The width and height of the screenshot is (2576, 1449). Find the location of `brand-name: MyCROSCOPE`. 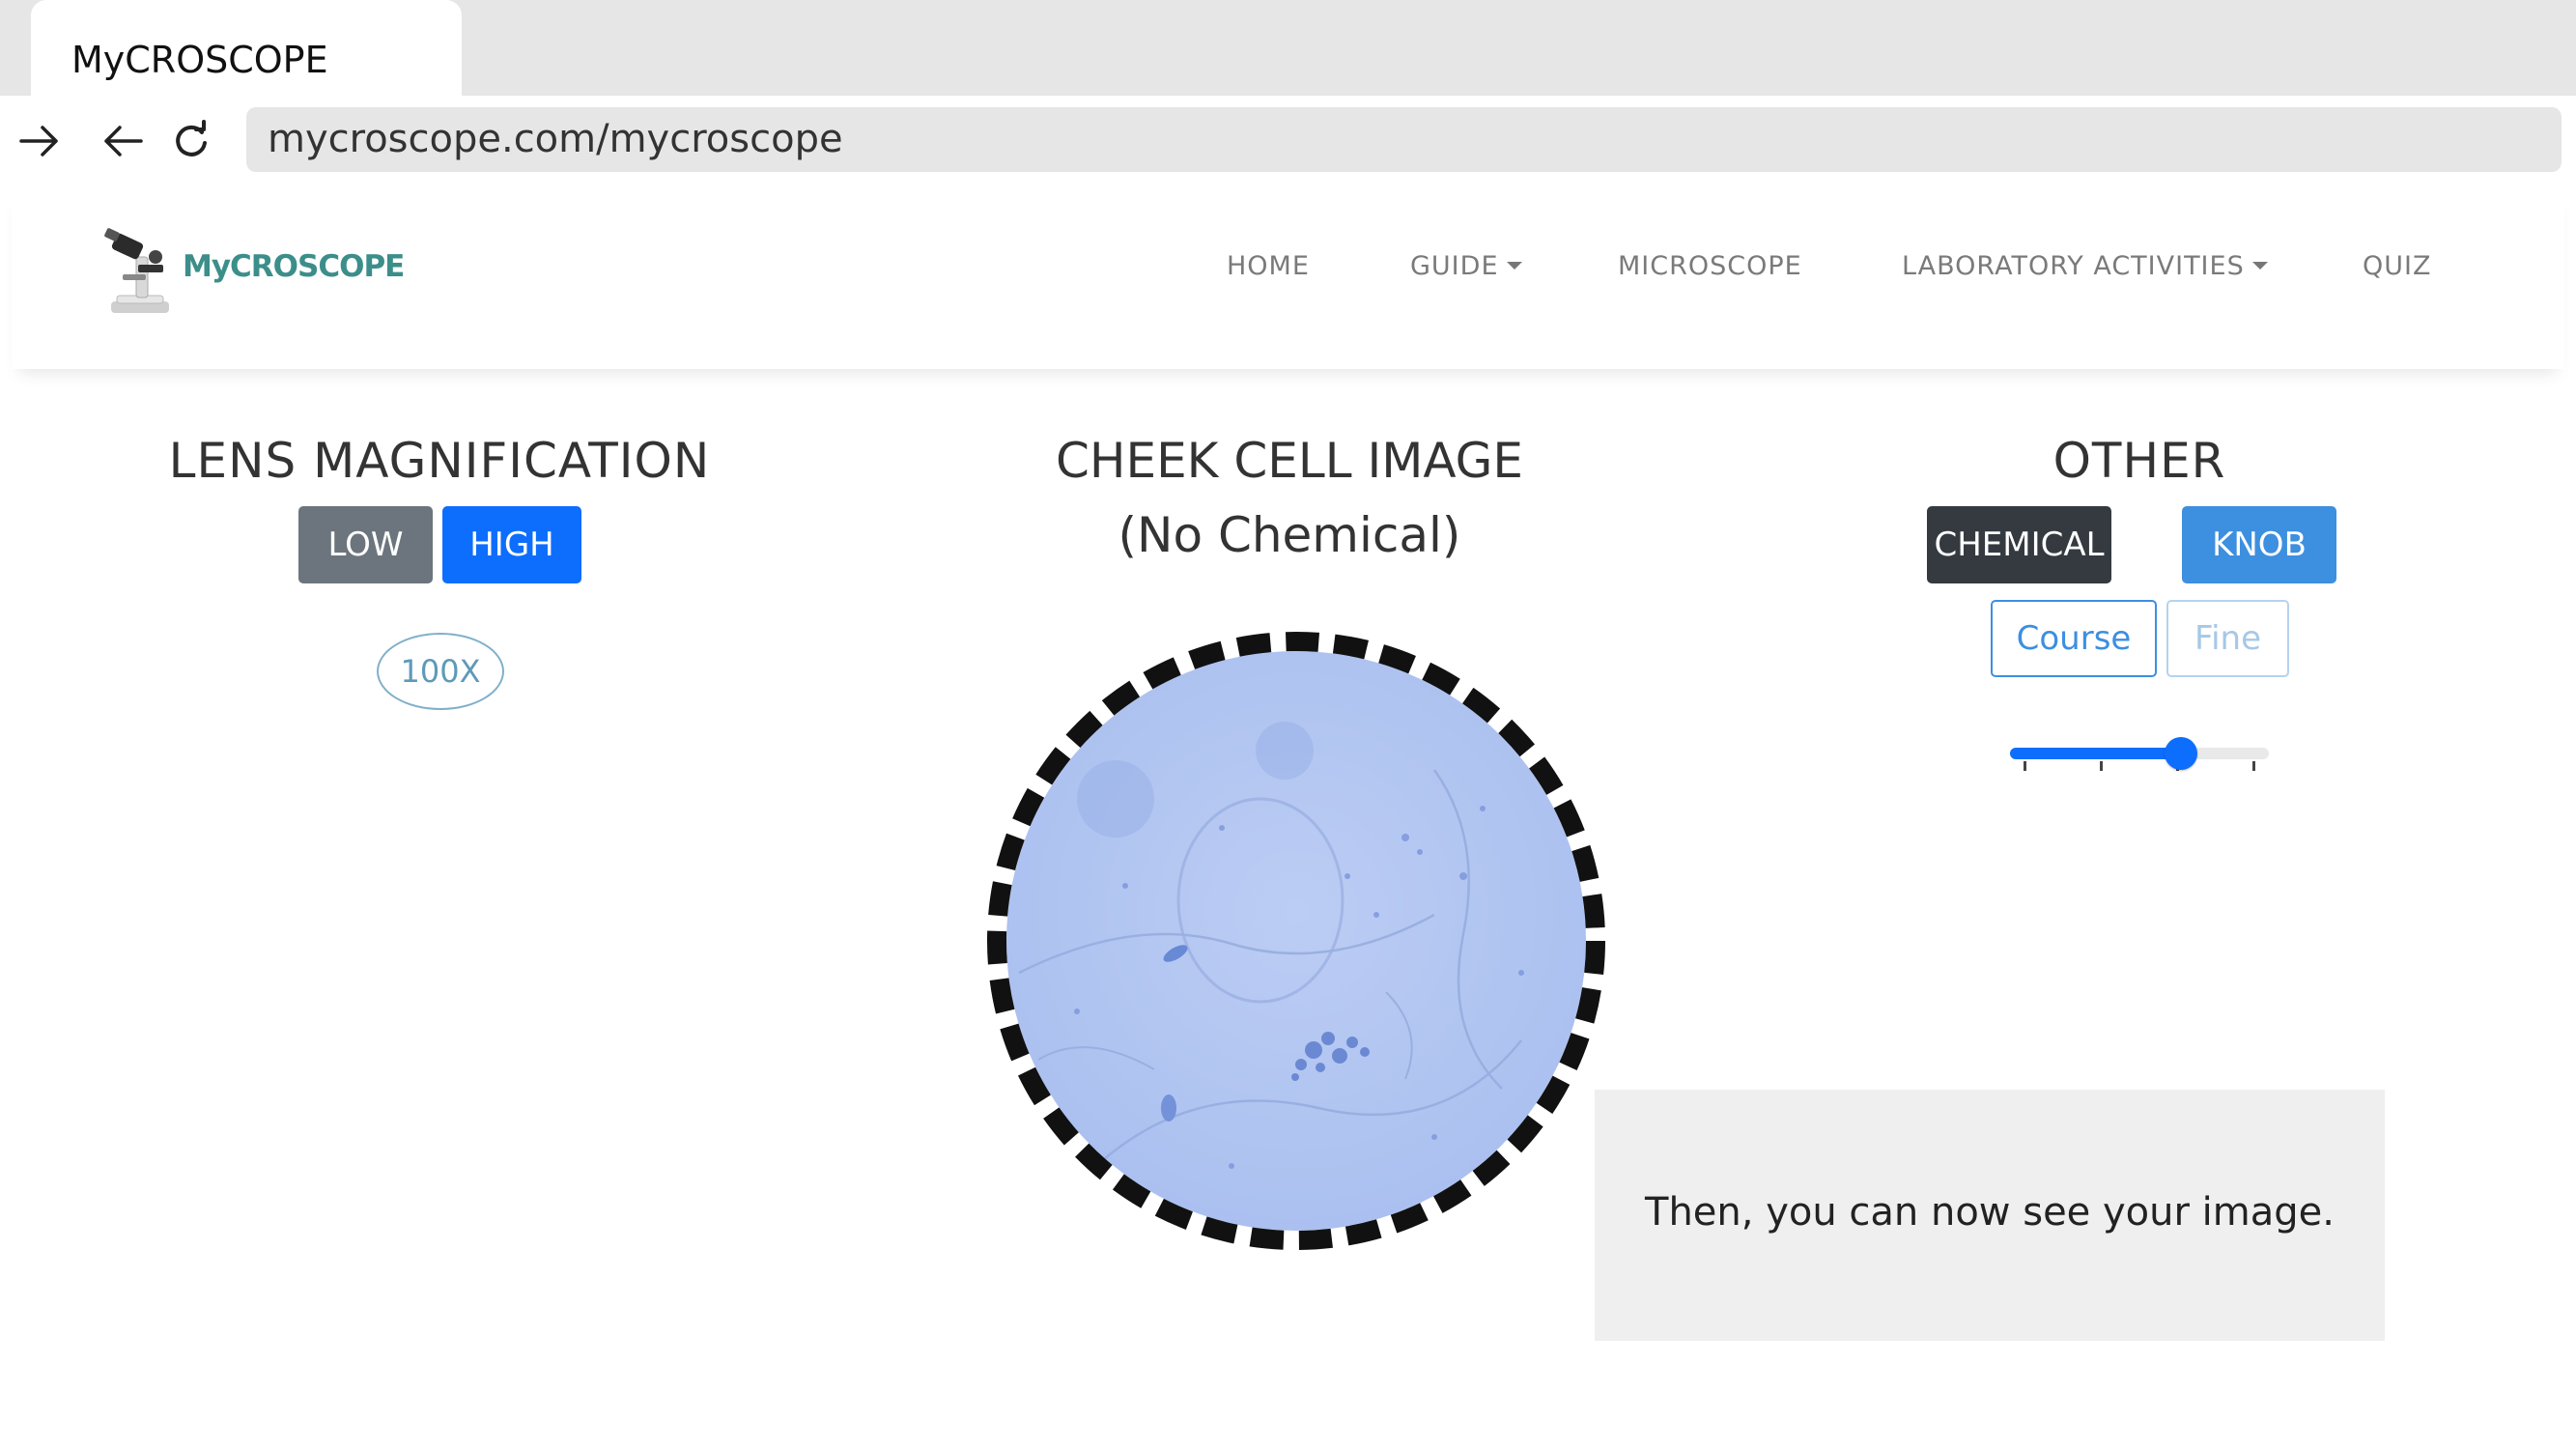

brand-name: MyCROSCOPE is located at coordinates (294, 266).